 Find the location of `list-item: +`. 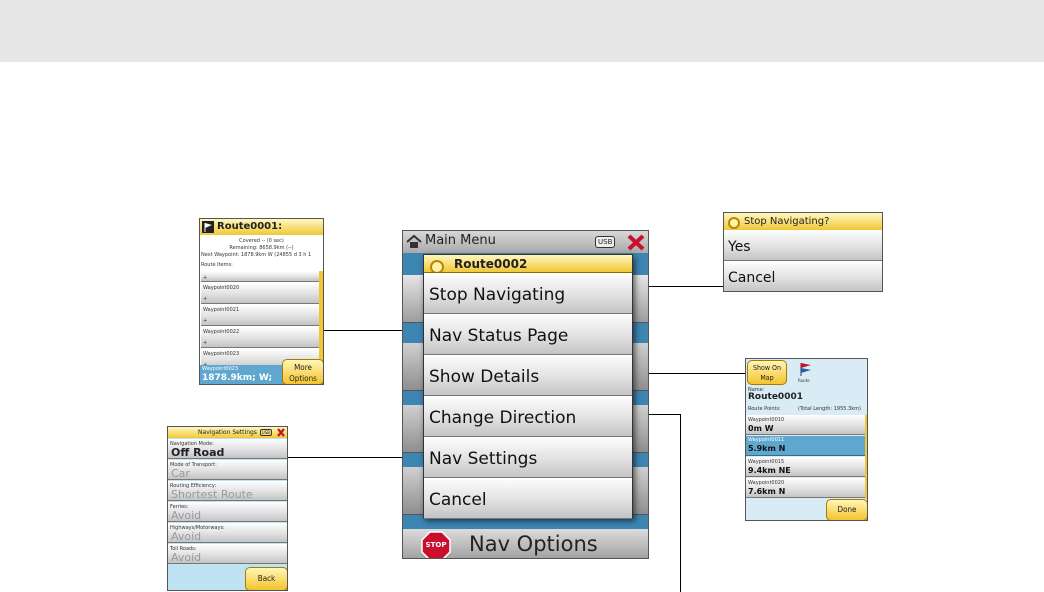

list-item: + is located at coordinates (260, 276).